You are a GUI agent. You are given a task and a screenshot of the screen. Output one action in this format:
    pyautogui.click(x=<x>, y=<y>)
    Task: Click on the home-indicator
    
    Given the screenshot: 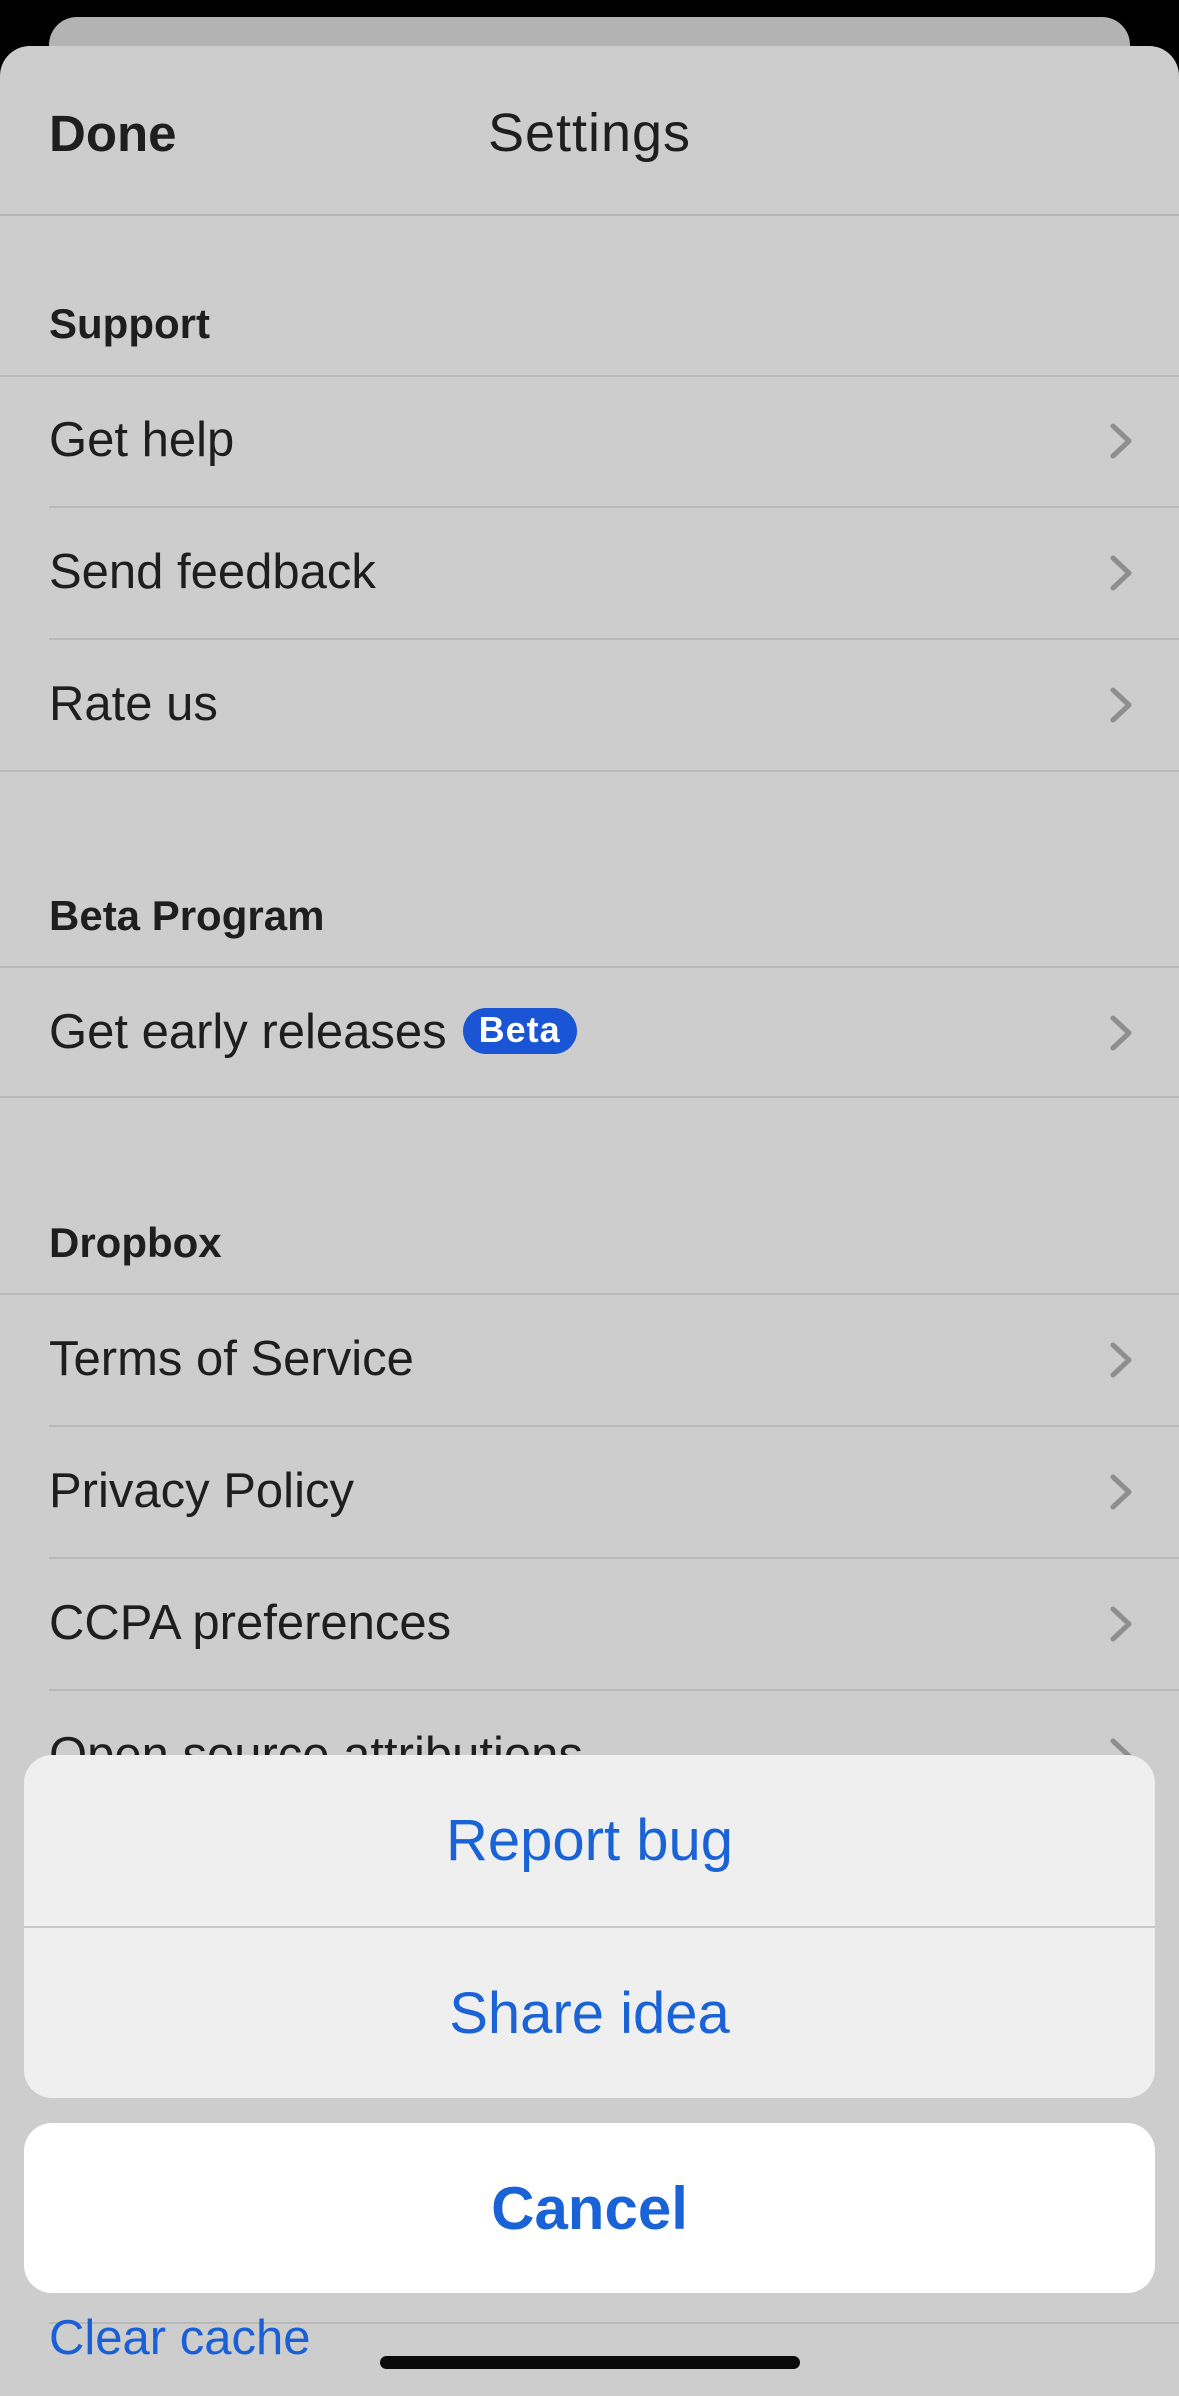 What is the action you would take?
    pyautogui.click(x=590, y=2362)
    